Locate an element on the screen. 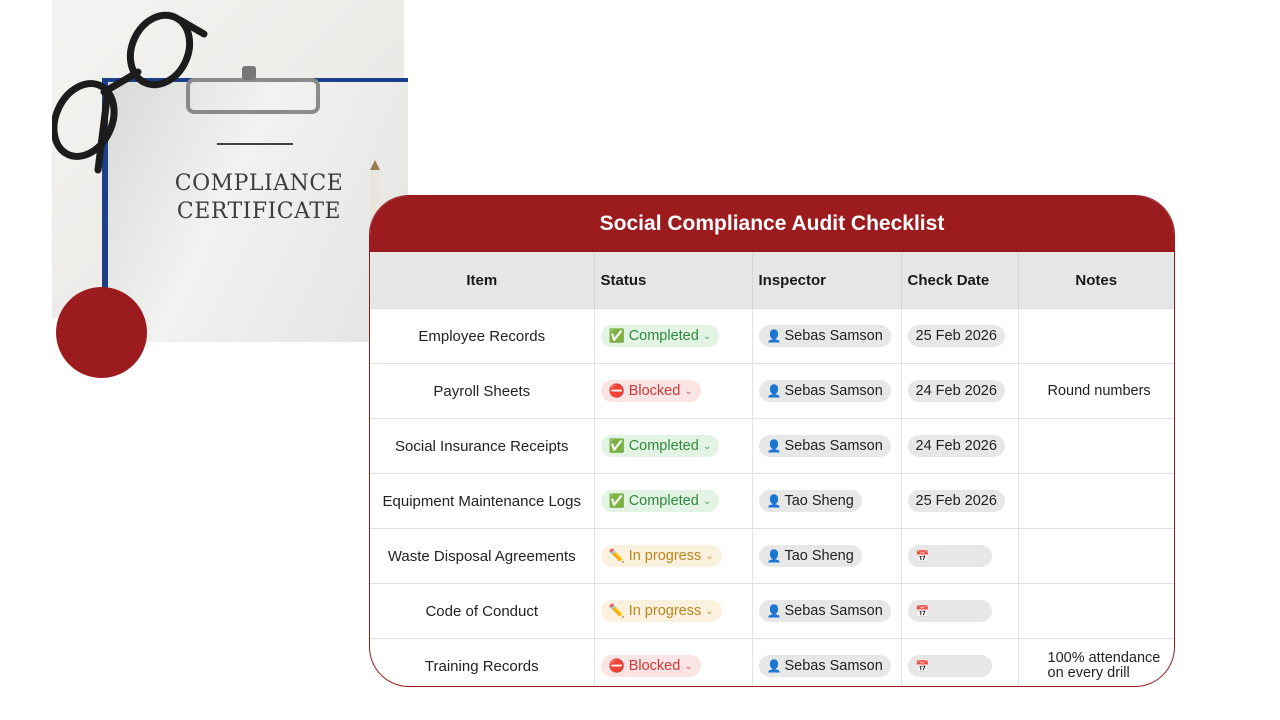 This screenshot has width=1280, height=720. decorative-red-circle is located at coordinates (101, 332).